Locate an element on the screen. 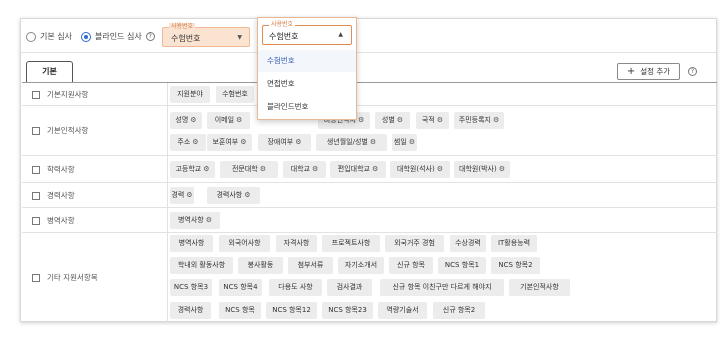  field-group-checkbox: 경력사항 is located at coordinates (53, 195).